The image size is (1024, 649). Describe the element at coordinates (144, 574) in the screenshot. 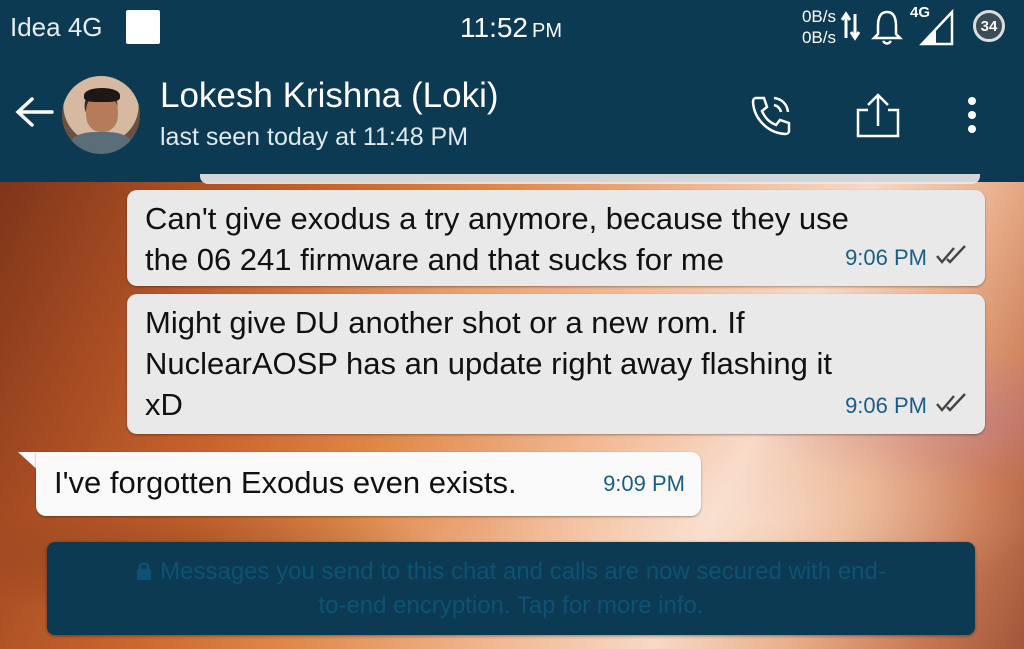

I see `lock-icon` at that location.